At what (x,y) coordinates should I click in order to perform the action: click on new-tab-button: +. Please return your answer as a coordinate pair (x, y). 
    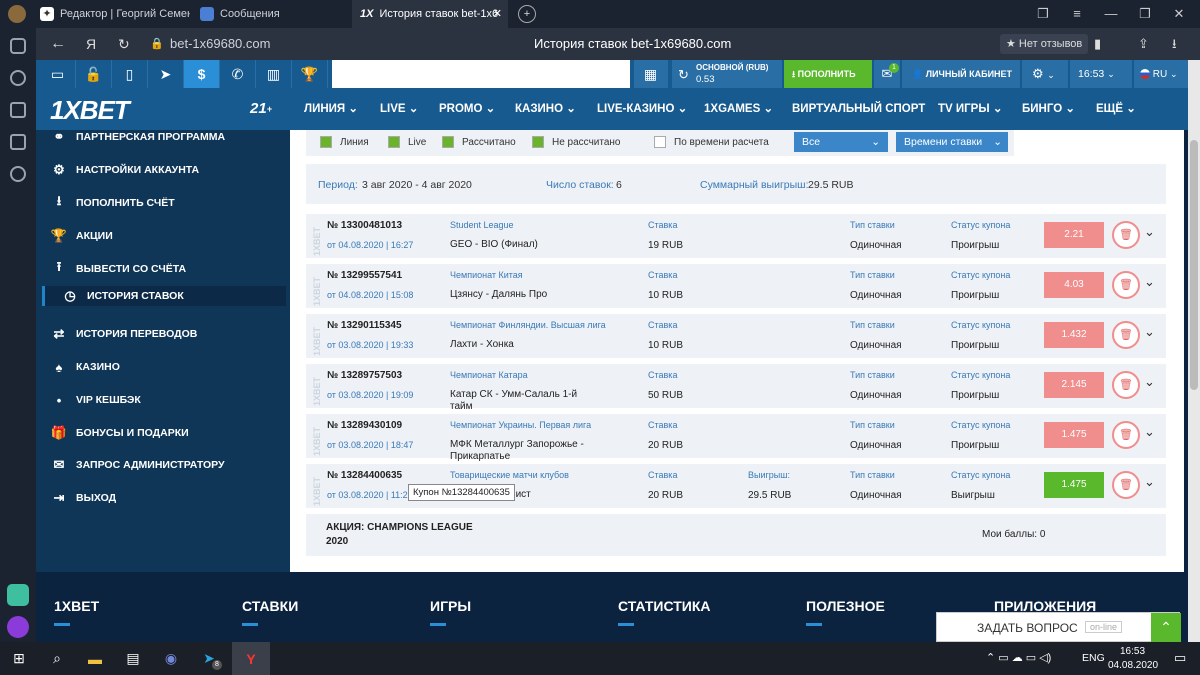
    Looking at the image, I should click on (527, 14).